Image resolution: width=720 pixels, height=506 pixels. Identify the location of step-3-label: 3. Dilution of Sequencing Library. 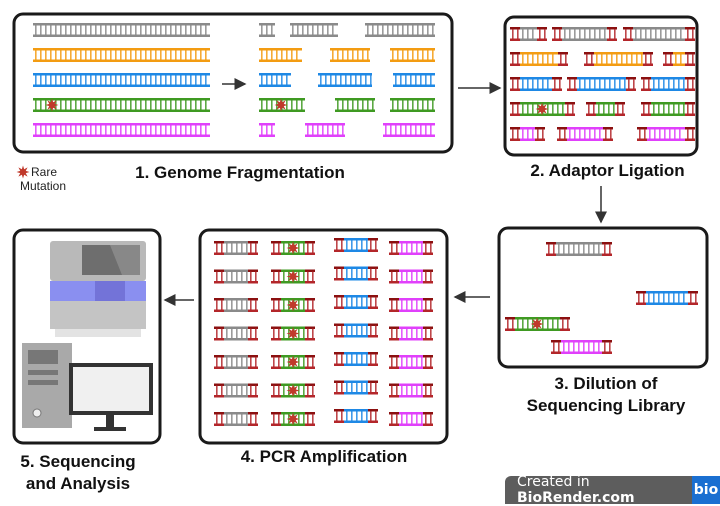
(606, 395).